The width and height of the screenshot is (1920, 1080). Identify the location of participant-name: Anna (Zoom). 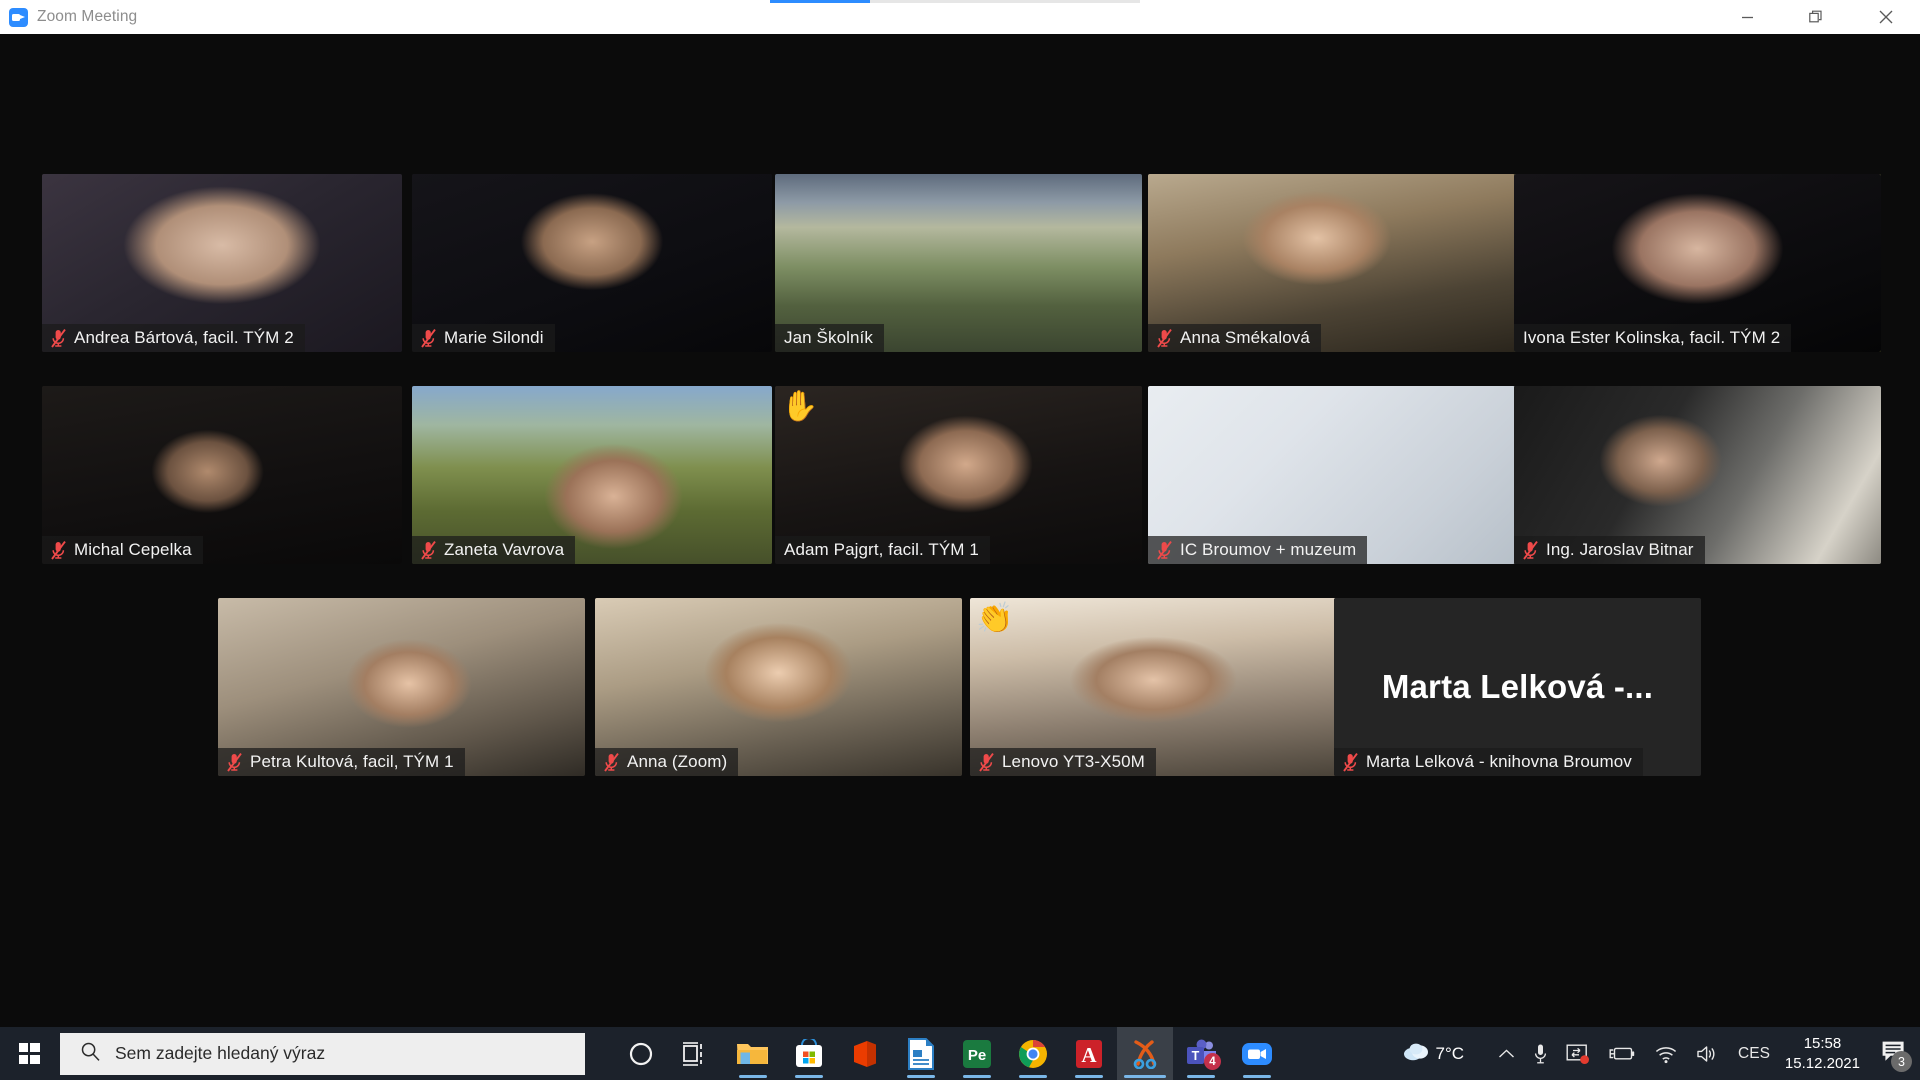
(677, 761).